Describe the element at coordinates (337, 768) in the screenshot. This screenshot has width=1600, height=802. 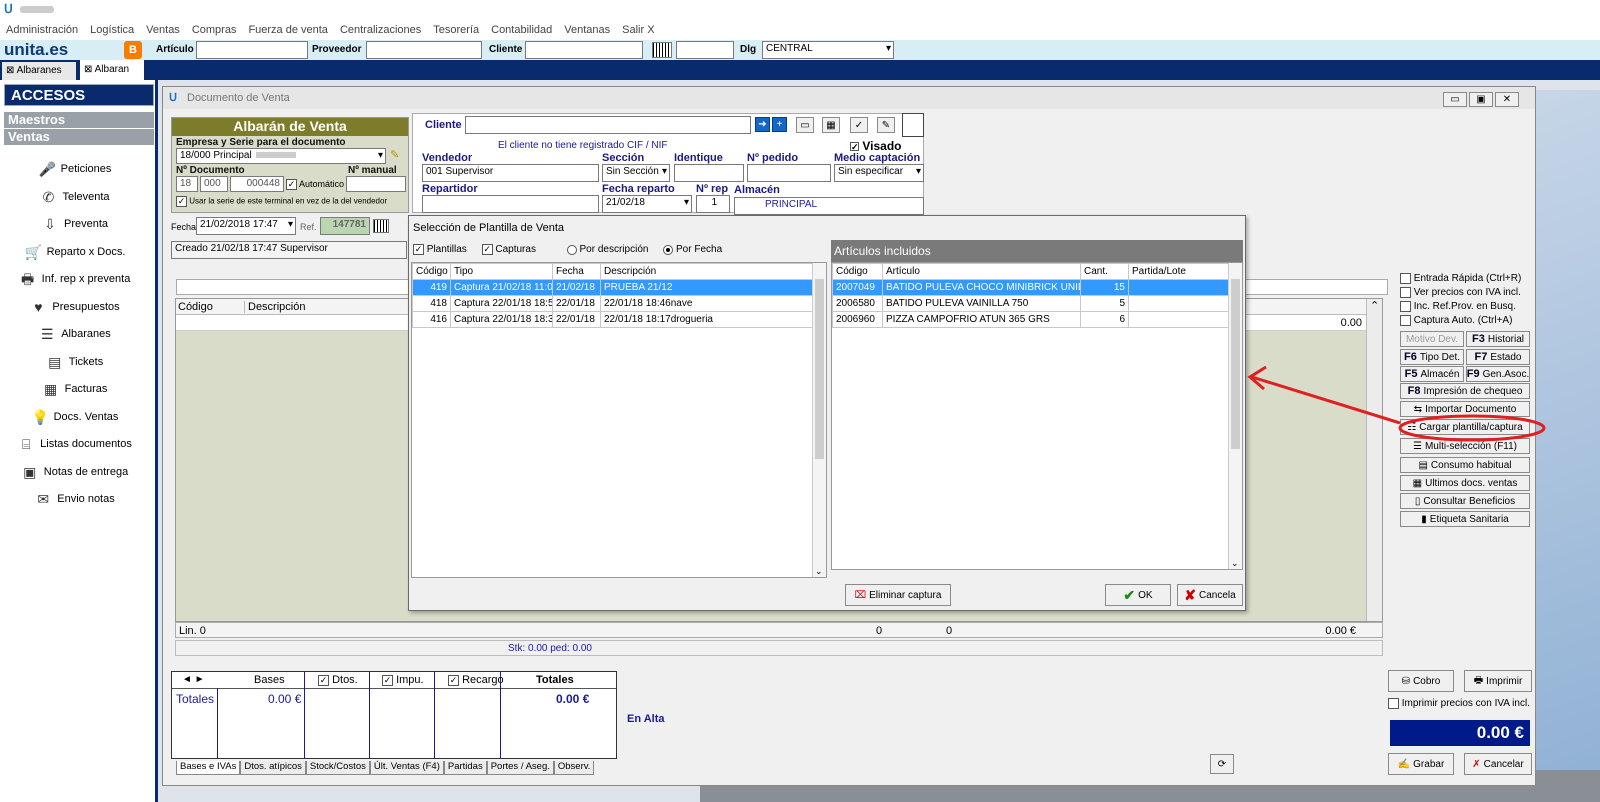
I see `bottom-tab: Stock/Costos` at that location.